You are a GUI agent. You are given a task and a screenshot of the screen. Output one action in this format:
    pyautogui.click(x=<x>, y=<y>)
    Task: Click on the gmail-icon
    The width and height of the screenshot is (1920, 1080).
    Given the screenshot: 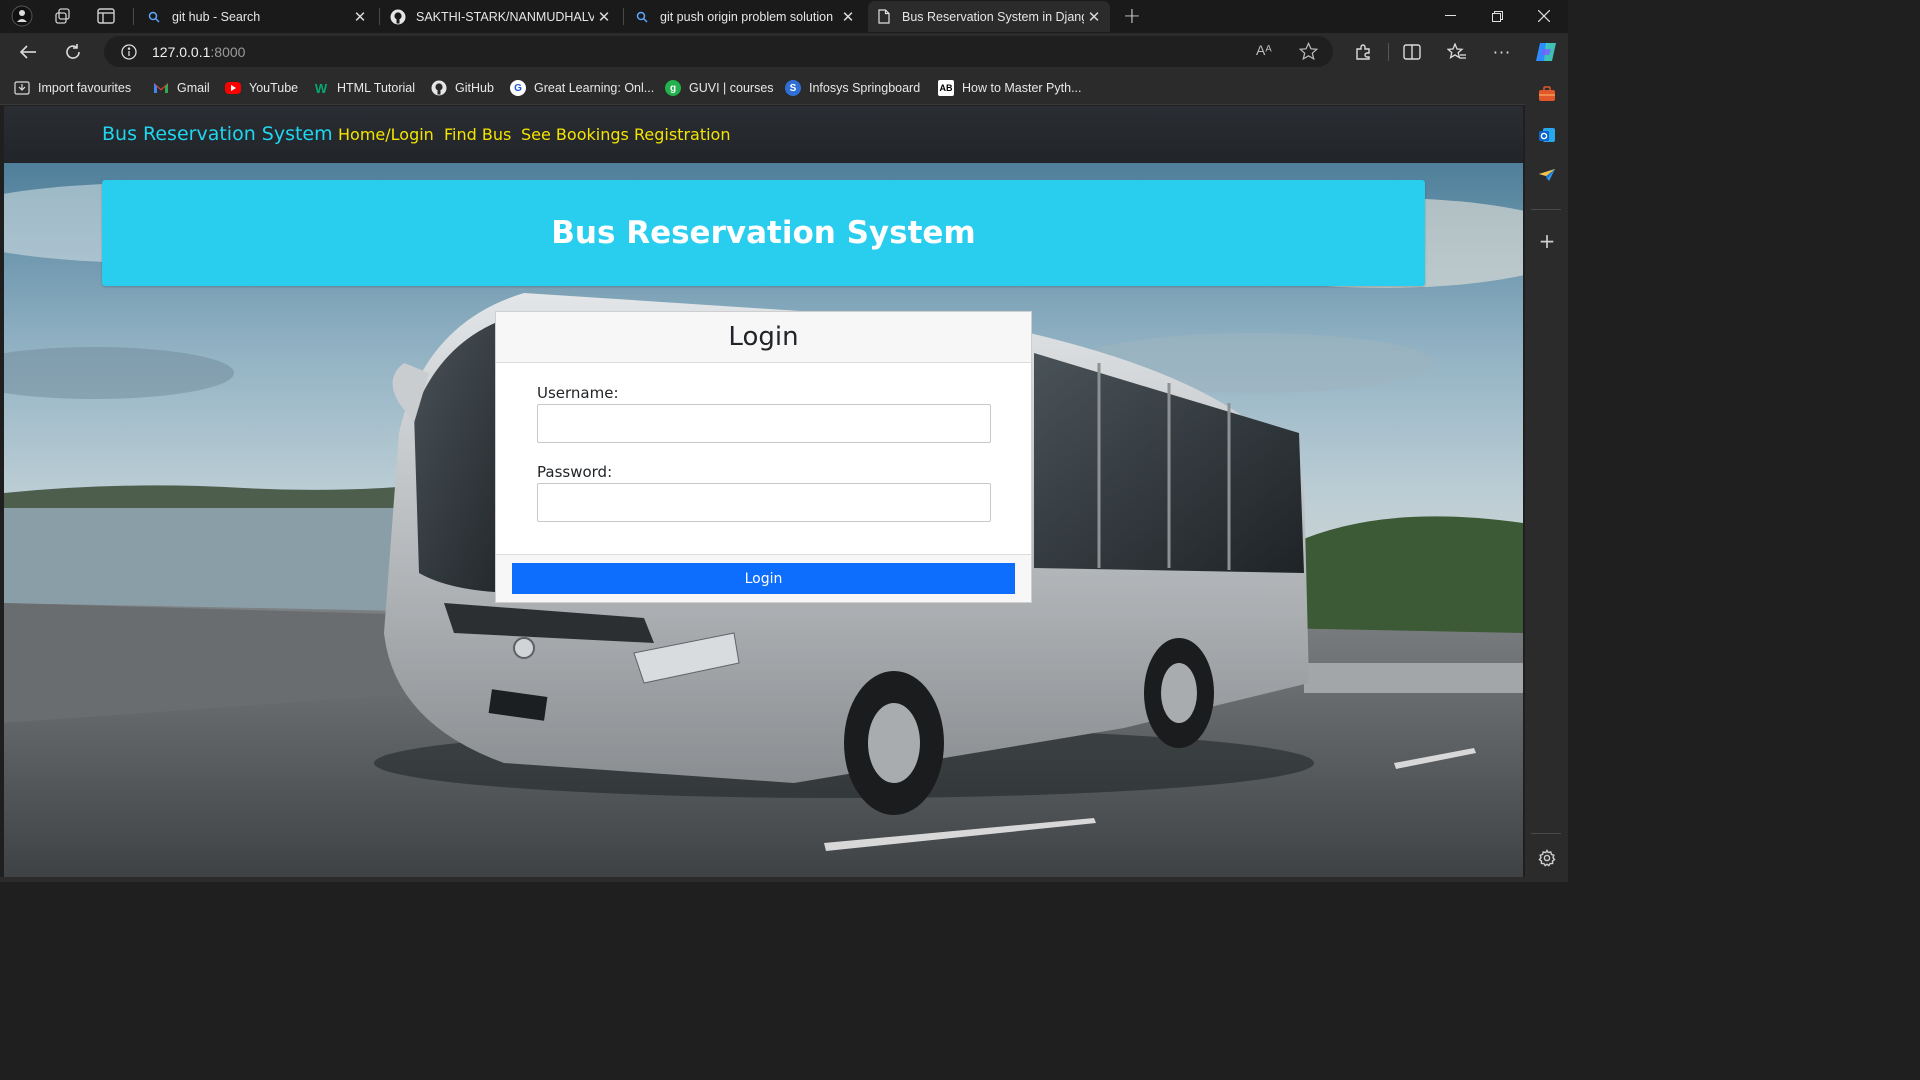 What is the action you would take?
    pyautogui.click(x=161, y=88)
    